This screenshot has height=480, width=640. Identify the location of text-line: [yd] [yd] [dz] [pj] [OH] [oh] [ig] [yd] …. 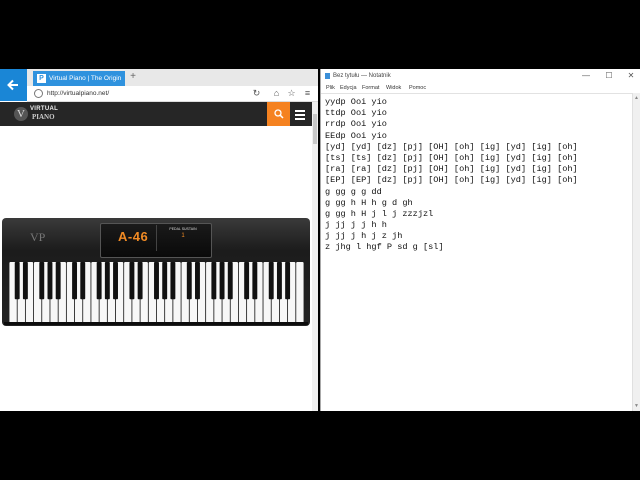
(451, 146).